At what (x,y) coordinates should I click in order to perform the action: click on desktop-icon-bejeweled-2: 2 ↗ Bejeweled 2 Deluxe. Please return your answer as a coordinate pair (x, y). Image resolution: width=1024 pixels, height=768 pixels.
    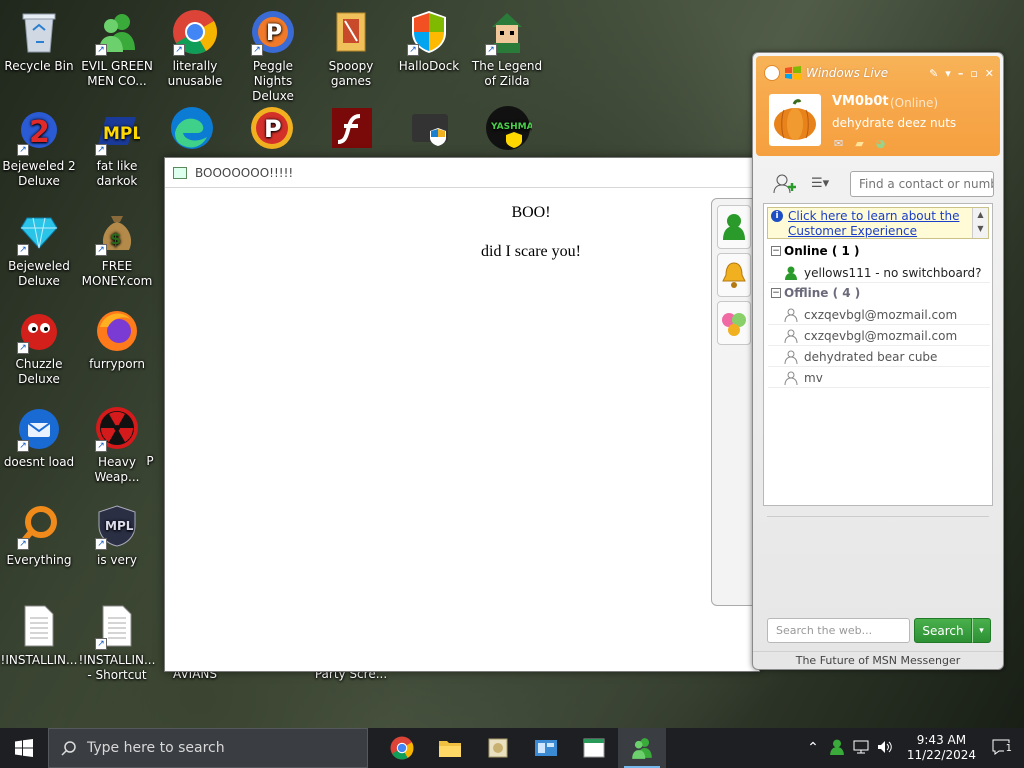
    Looking at the image, I should click on (39, 148).